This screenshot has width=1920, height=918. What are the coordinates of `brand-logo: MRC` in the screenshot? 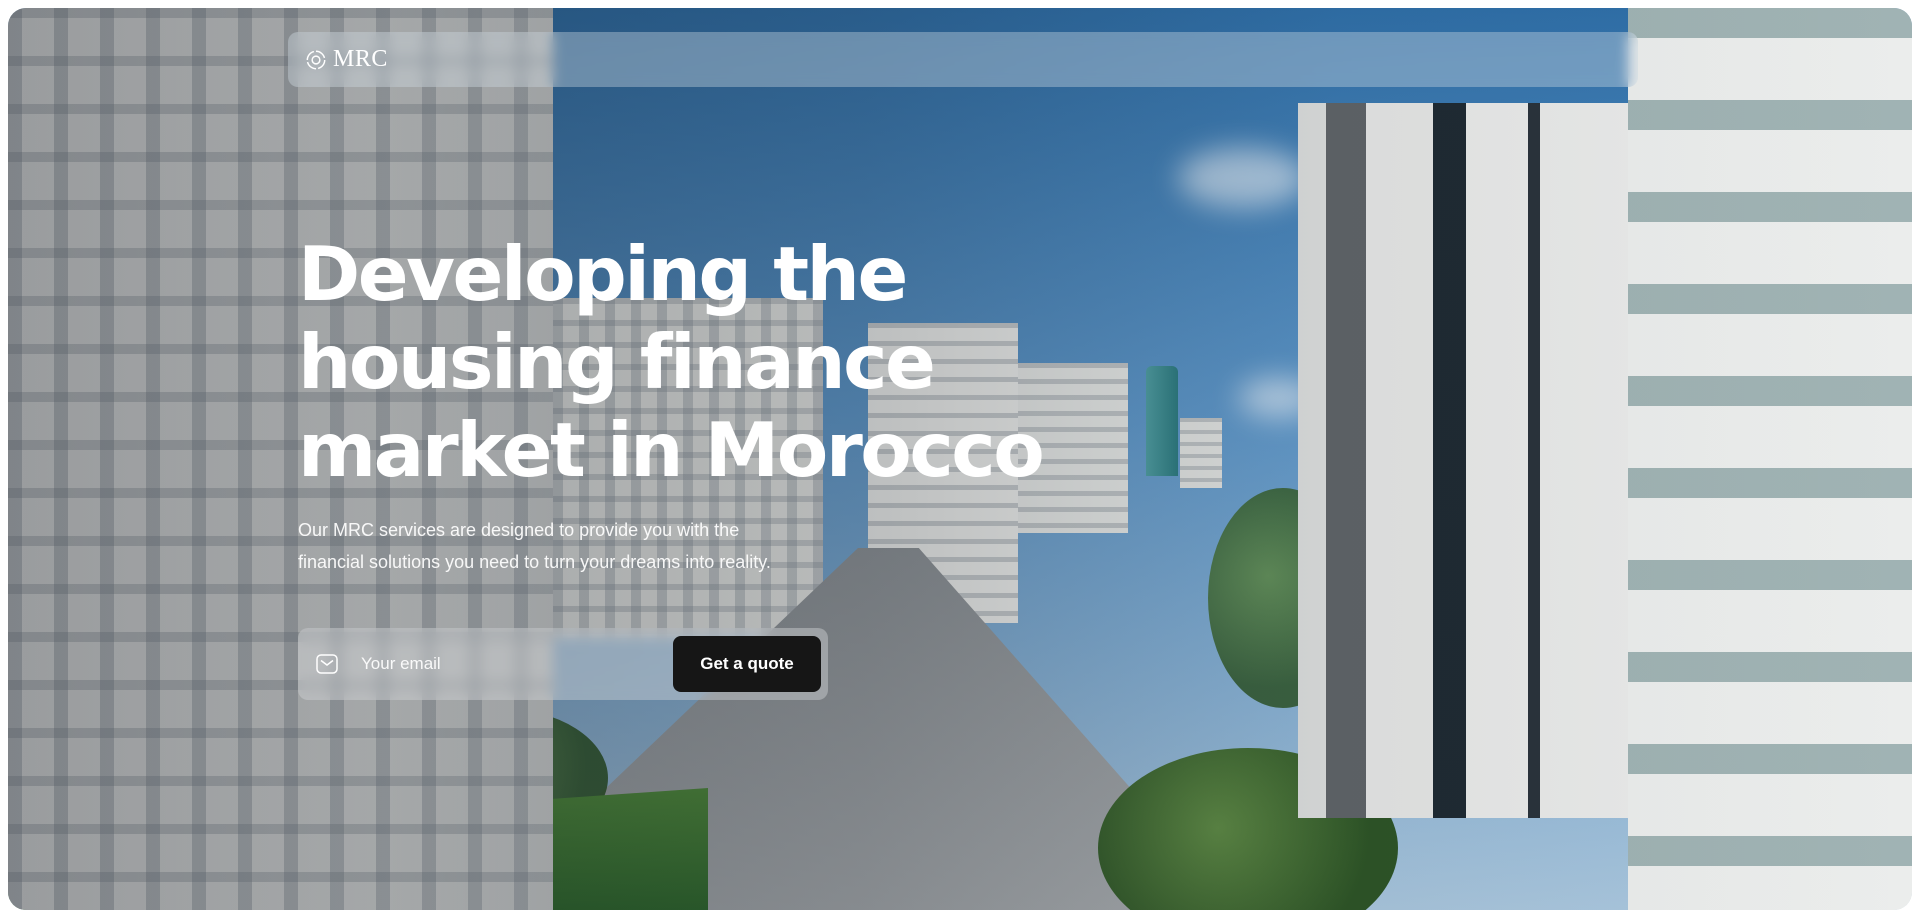 It's located at (346, 59).